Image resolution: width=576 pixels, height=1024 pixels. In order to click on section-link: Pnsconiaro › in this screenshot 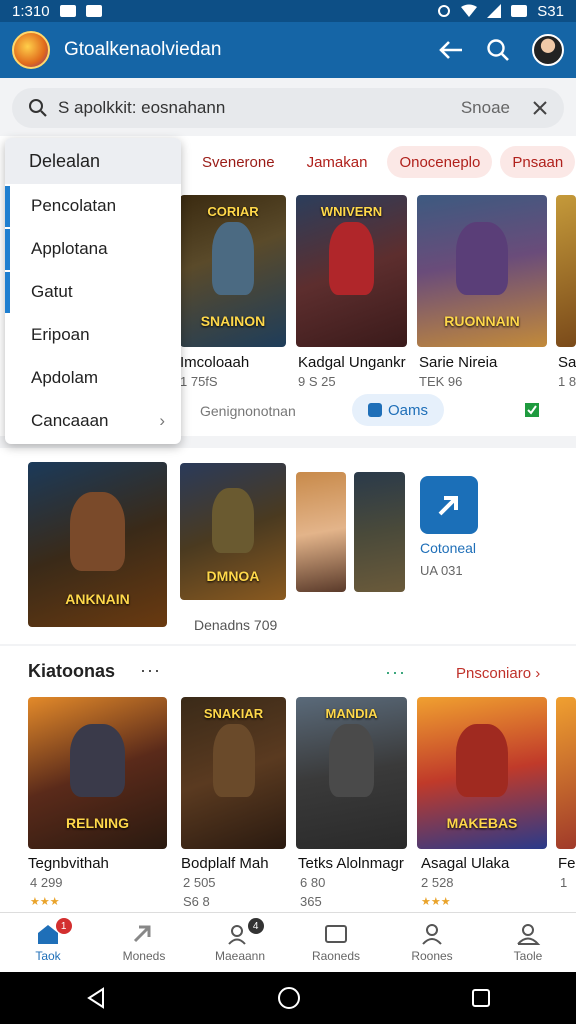, I will do `click(498, 673)`.